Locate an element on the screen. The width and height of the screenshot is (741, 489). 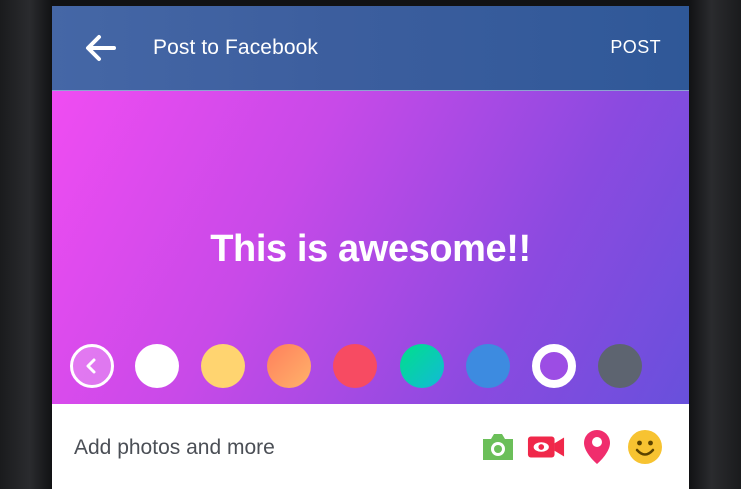
feeling-button is located at coordinates (645, 447).